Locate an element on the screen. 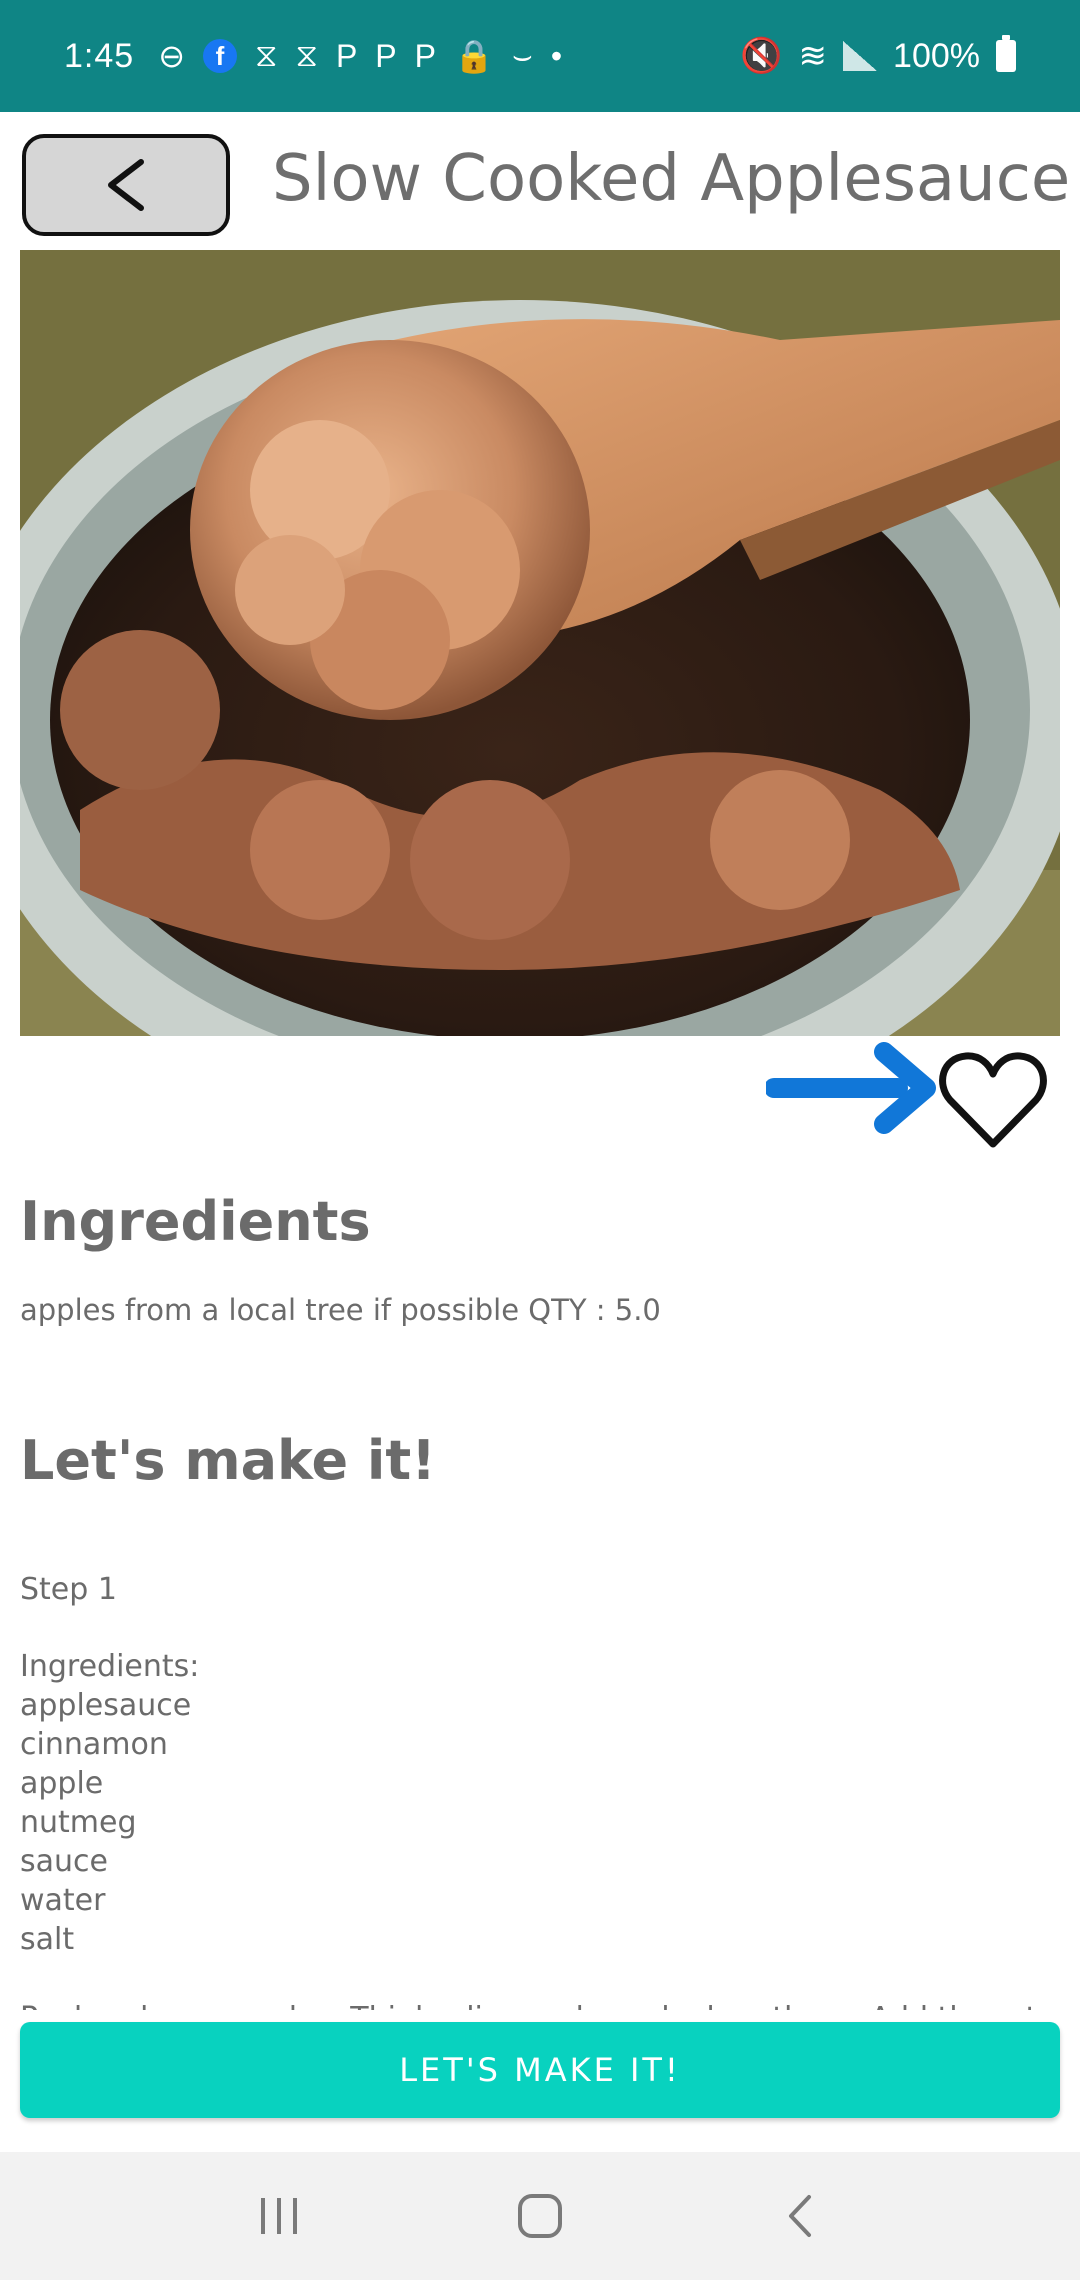 The height and width of the screenshot is (2280, 1080). status-bar: 1:45 ⊖ f ⧖ ⧖ P P P 🔒 ⌣ • 🔇 ≋ 100% is located at coordinates (540, 56).